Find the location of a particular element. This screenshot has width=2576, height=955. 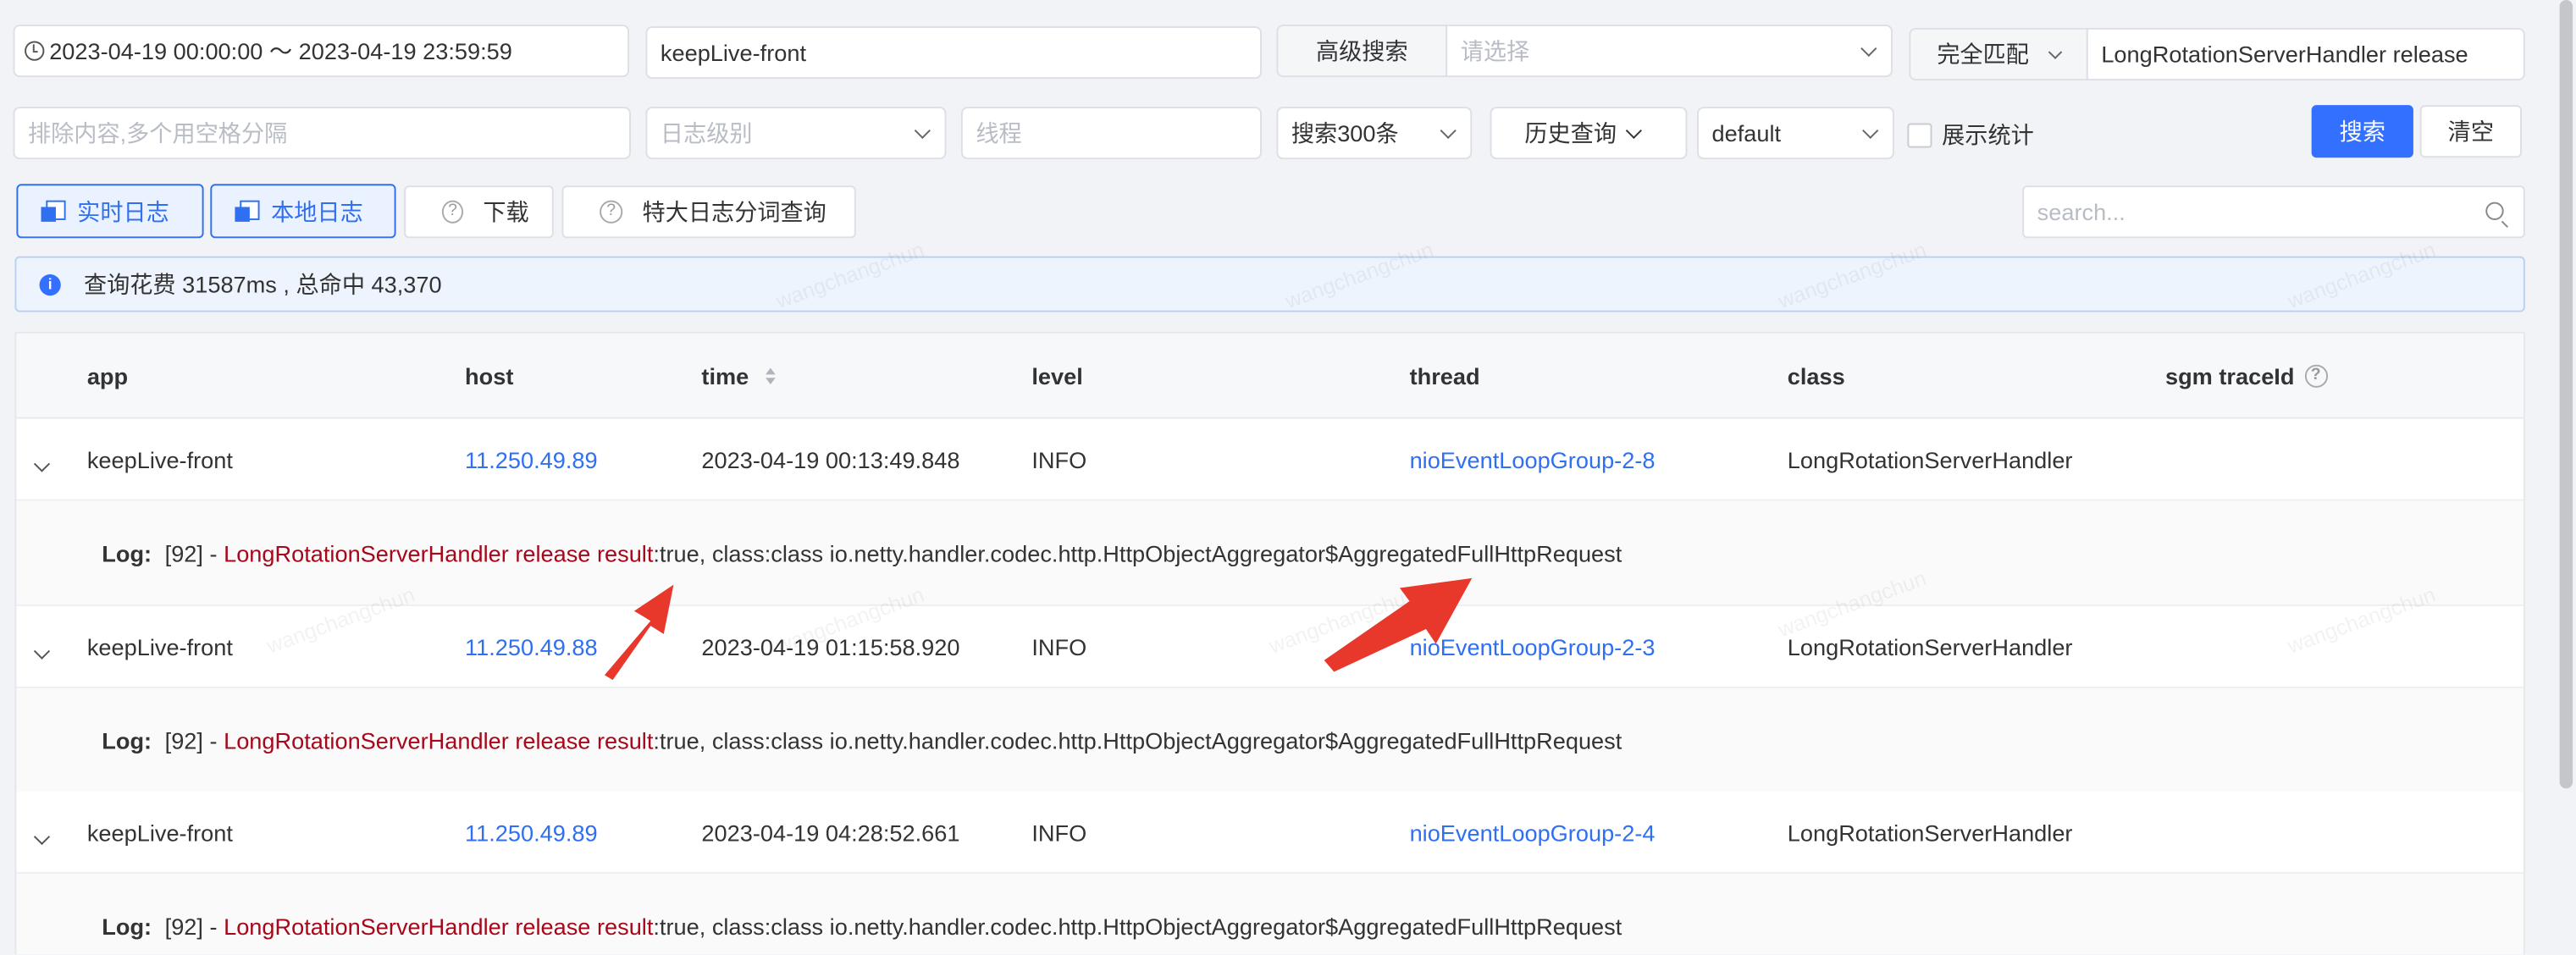

search-icon is located at coordinates (2496, 214).